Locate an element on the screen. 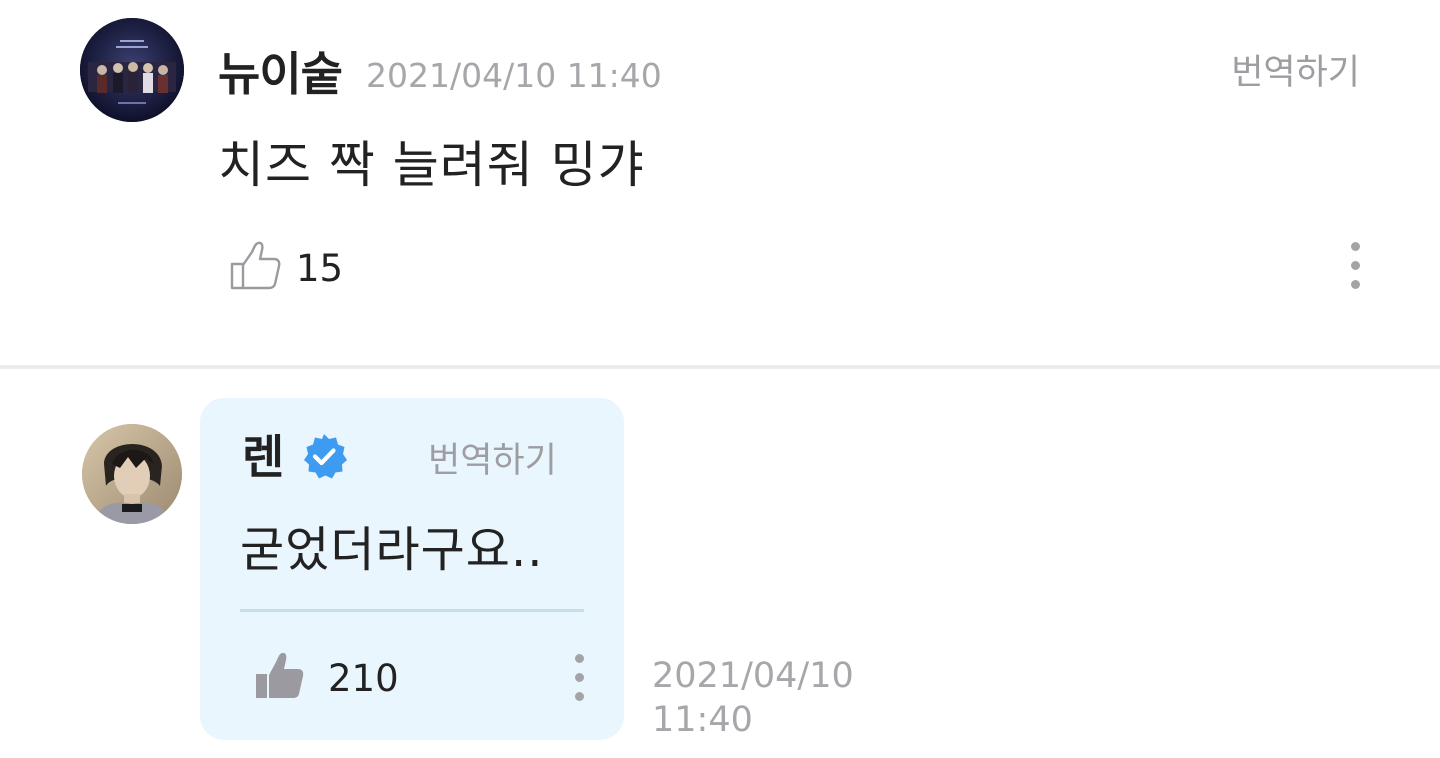  reply-date: 2021/04/10 11:40 is located at coordinates (753, 698).